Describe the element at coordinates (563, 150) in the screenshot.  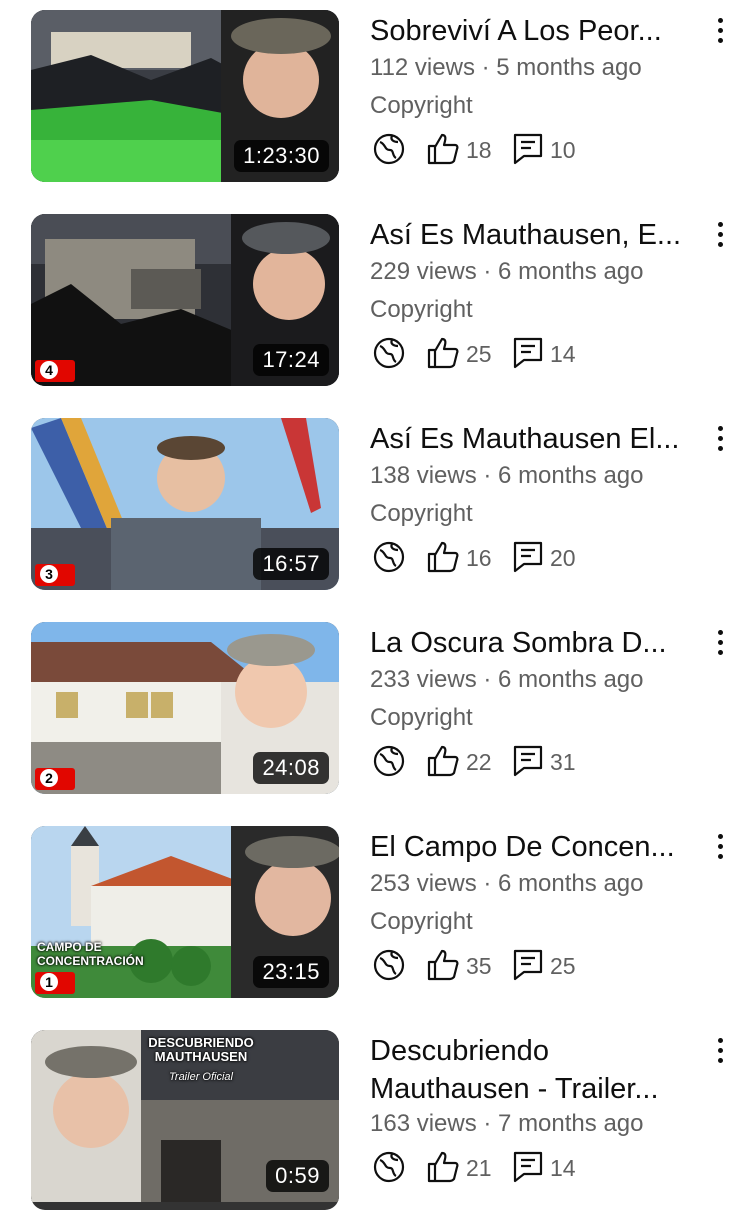
I see `comment-count: 10` at that location.